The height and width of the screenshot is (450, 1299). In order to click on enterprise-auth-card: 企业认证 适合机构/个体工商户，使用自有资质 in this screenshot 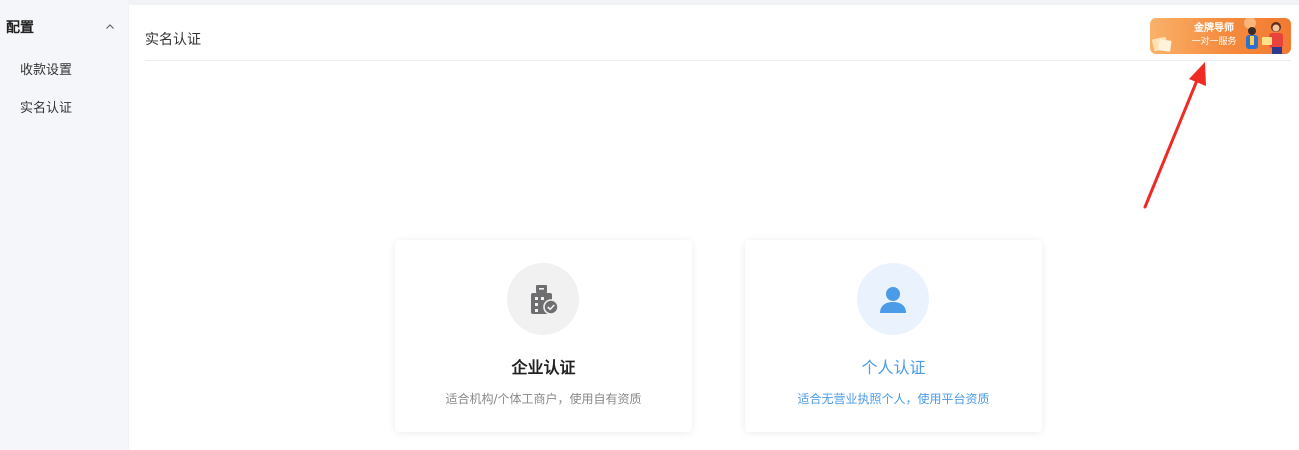, I will do `click(543, 336)`.